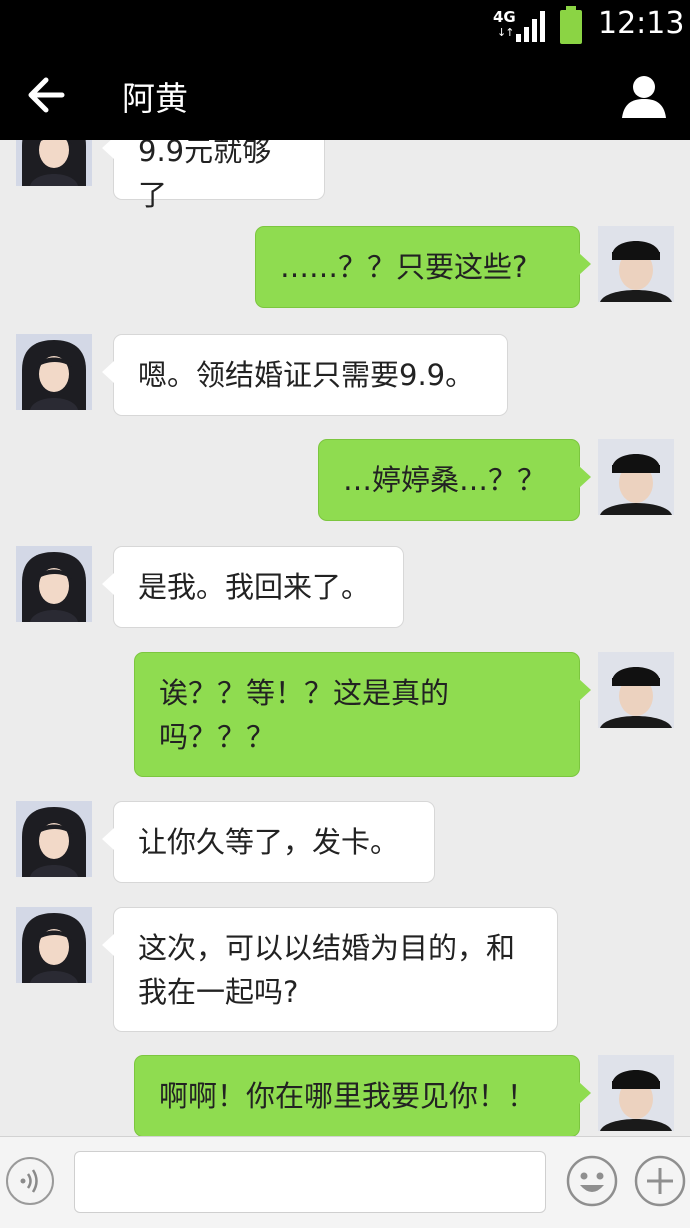 This screenshot has width=690, height=1228. I want to click on contact-profile-icon, so click(644, 96).